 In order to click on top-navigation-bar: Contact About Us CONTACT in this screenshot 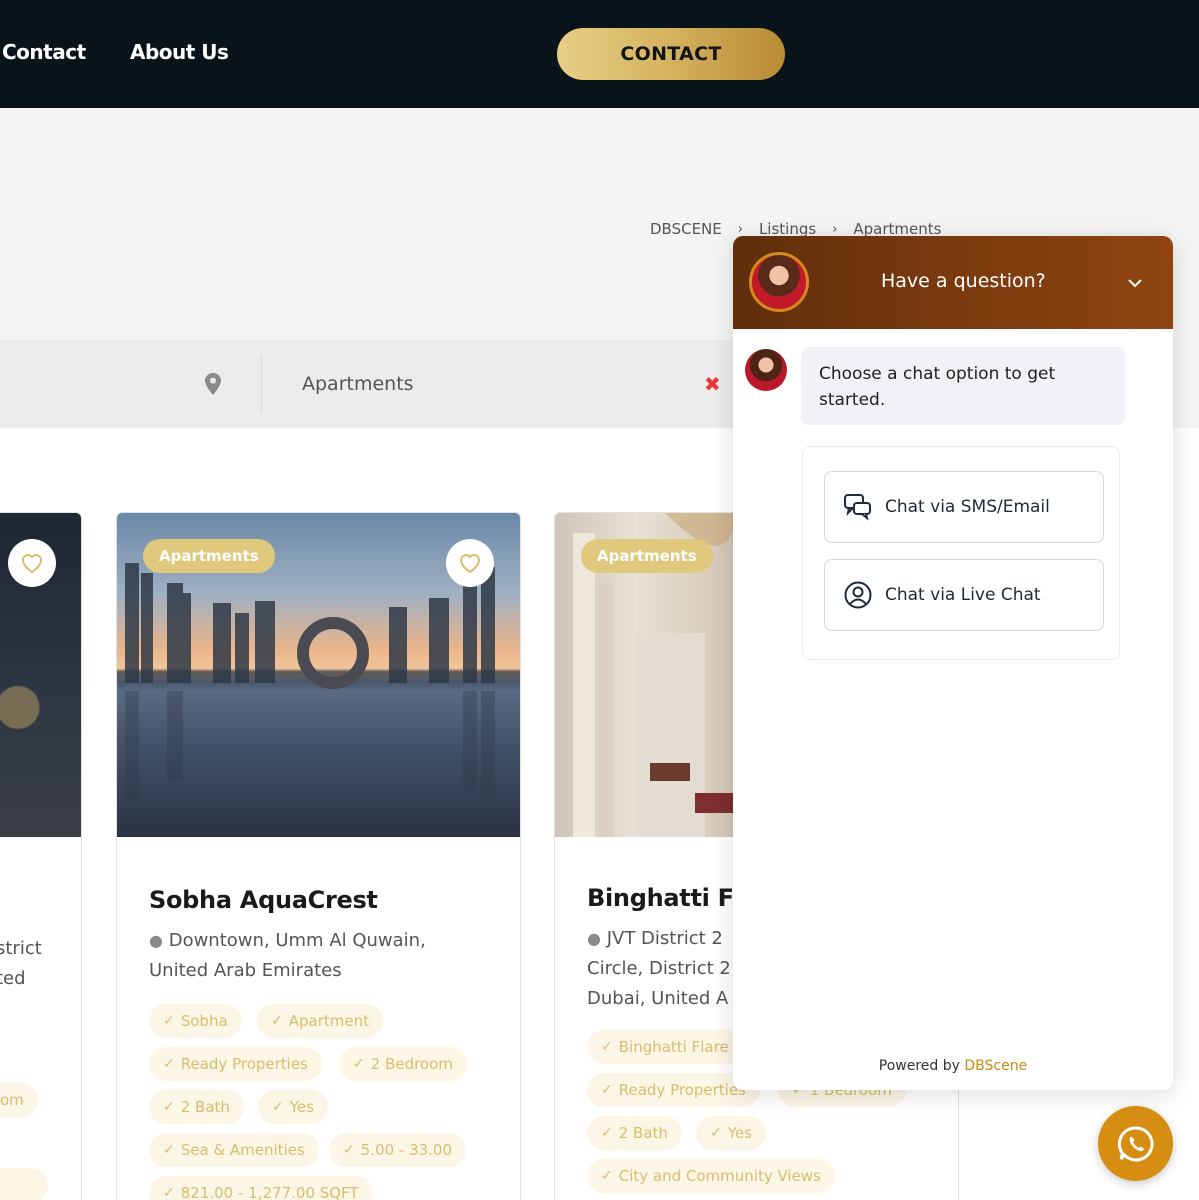, I will do `click(599, 54)`.